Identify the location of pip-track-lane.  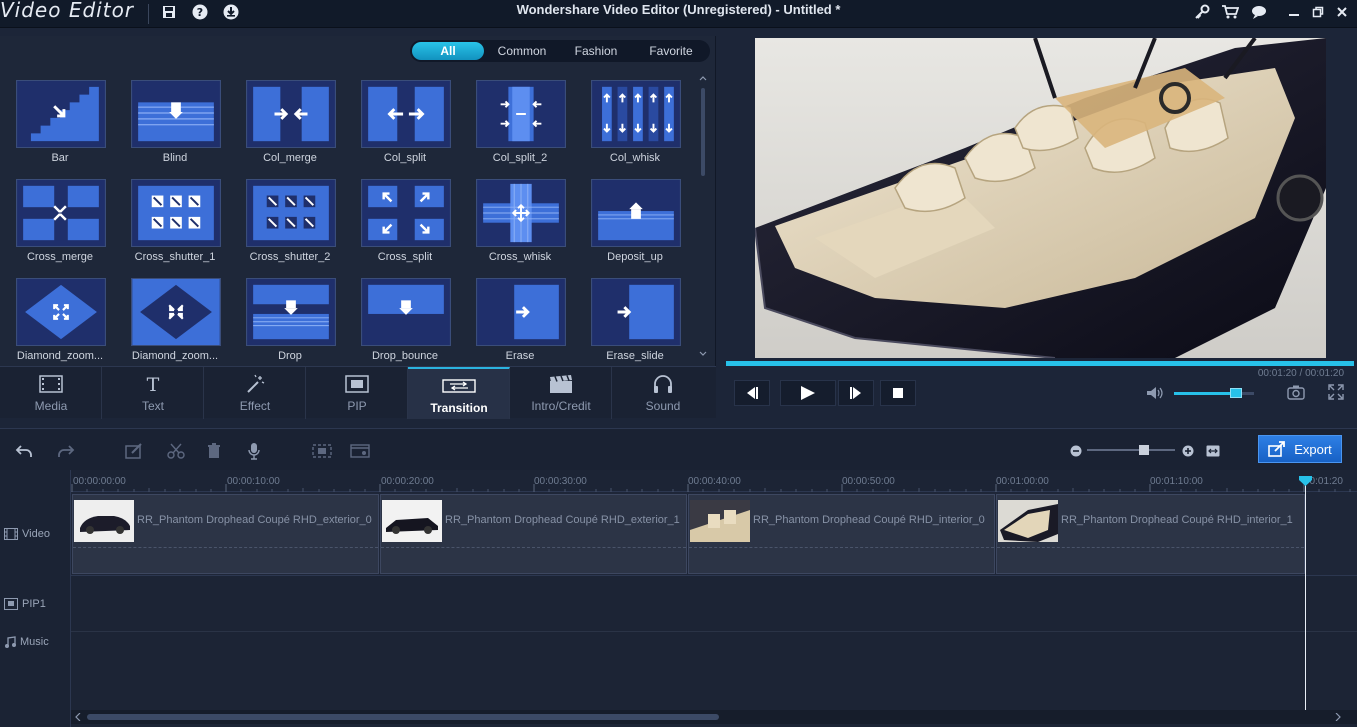
(714, 604).